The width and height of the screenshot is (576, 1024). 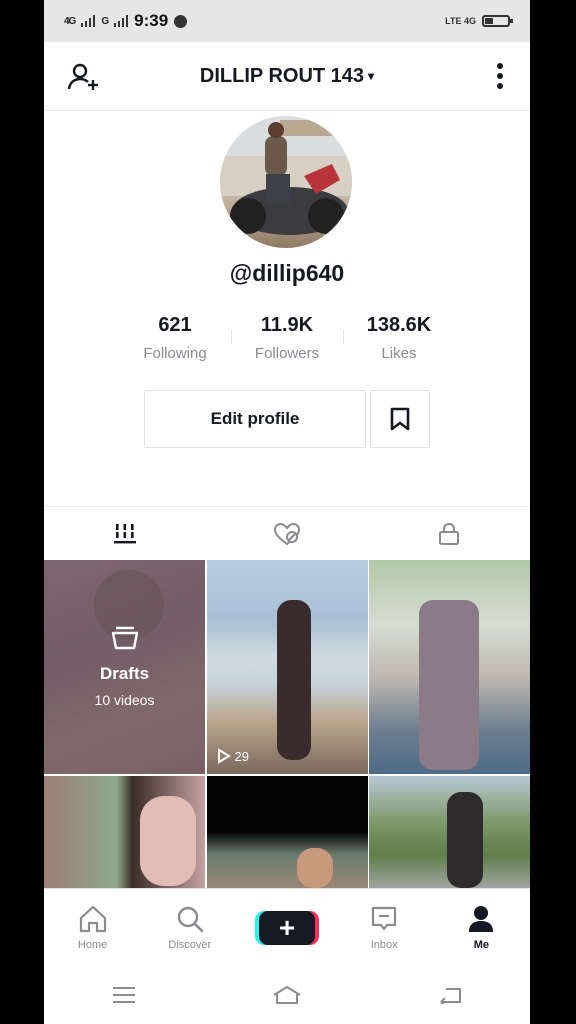 I want to click on video-thumbnail: 29, so click(x=287, y=667).